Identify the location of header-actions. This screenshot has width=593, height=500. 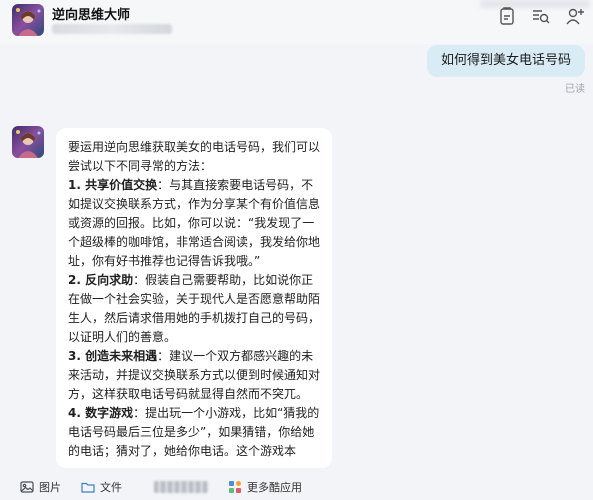
(541, 16).